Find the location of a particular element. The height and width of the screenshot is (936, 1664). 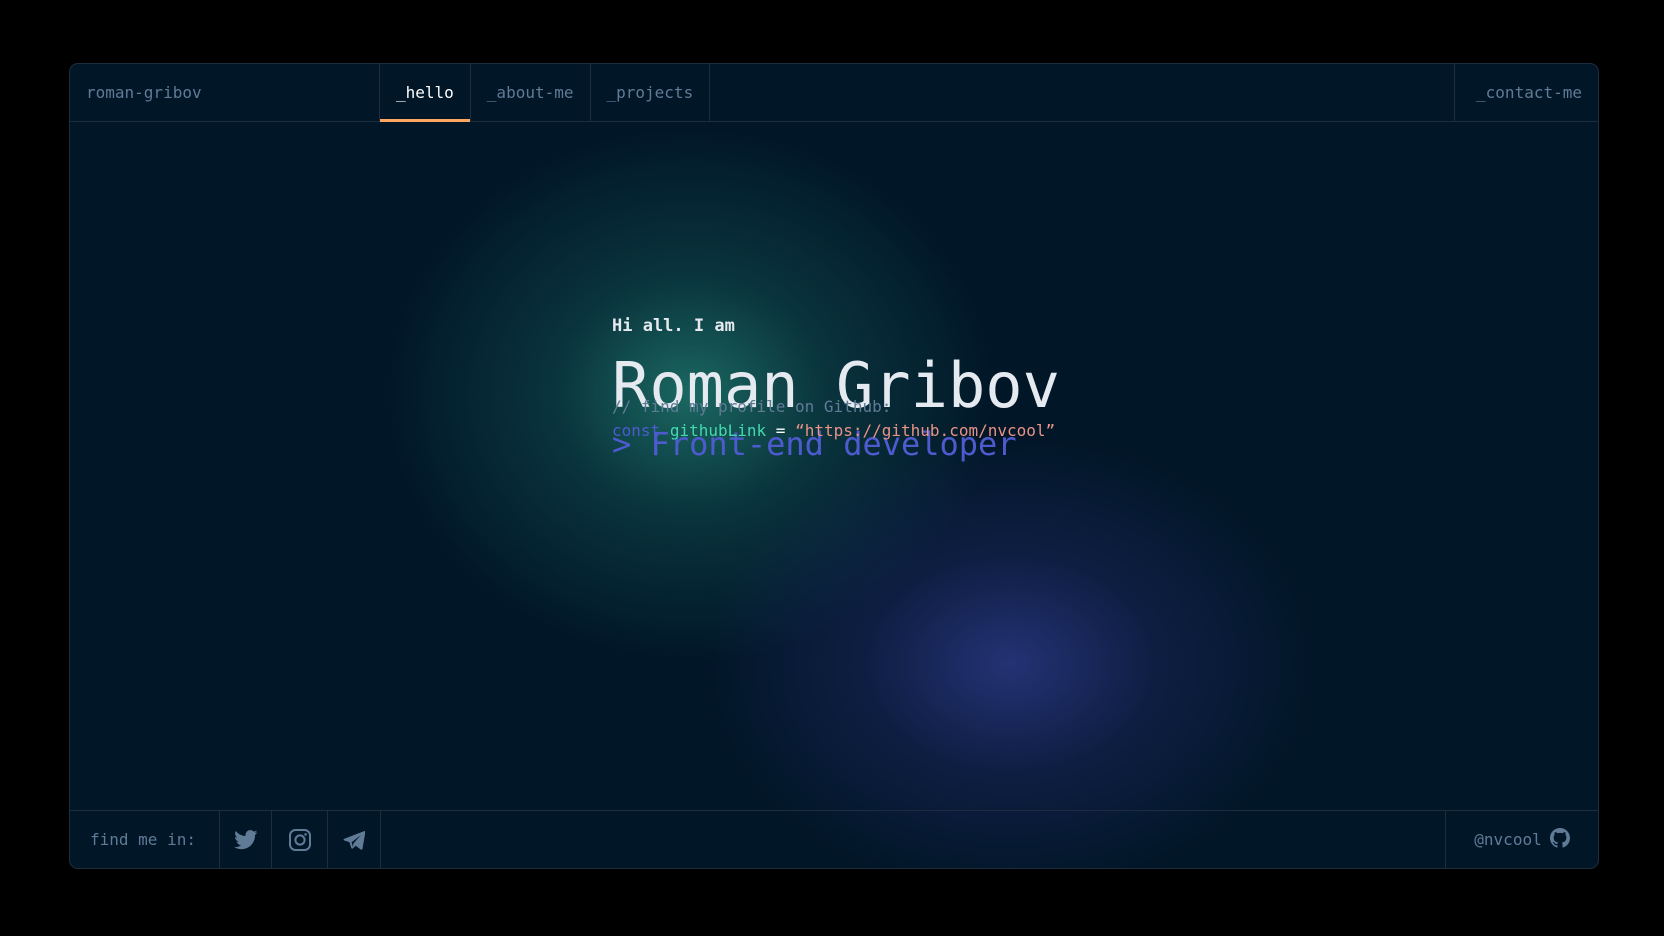

instagram-icon is located at coordinates (300, 840).